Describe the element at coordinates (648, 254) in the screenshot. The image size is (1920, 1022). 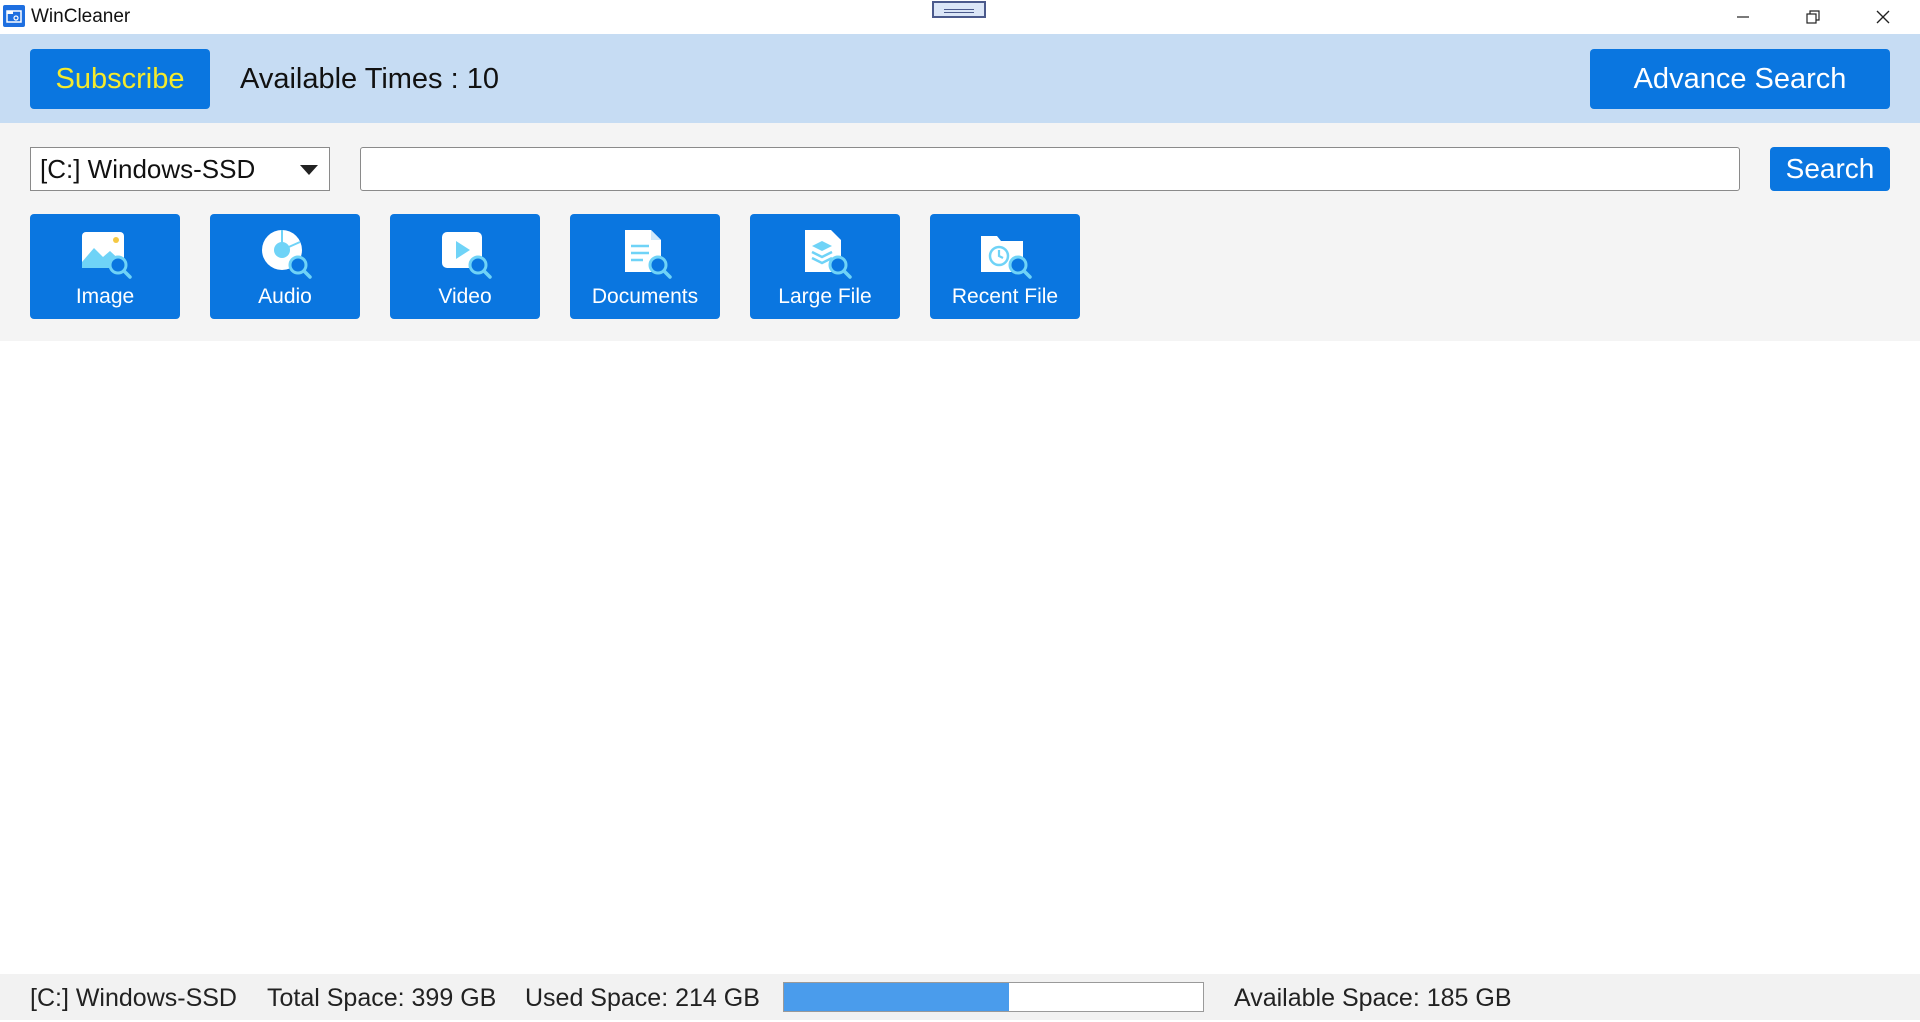
I see `document-search-icon` at that location.